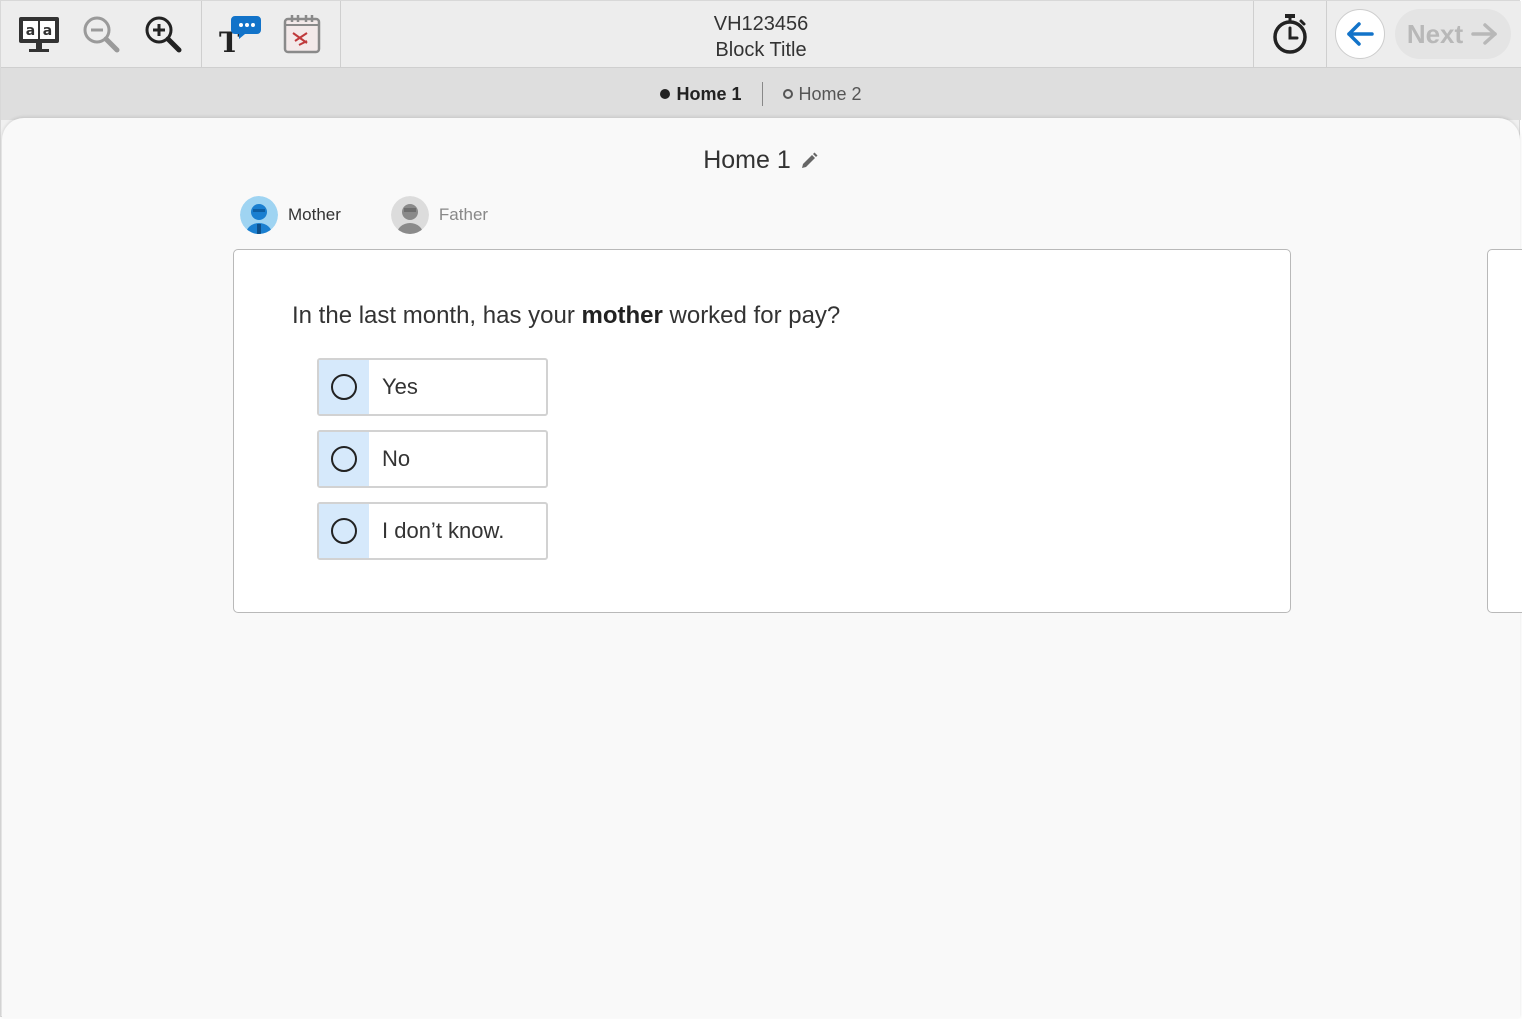  I want to click on subtab-home-2: Home 2, so click(822, 94).